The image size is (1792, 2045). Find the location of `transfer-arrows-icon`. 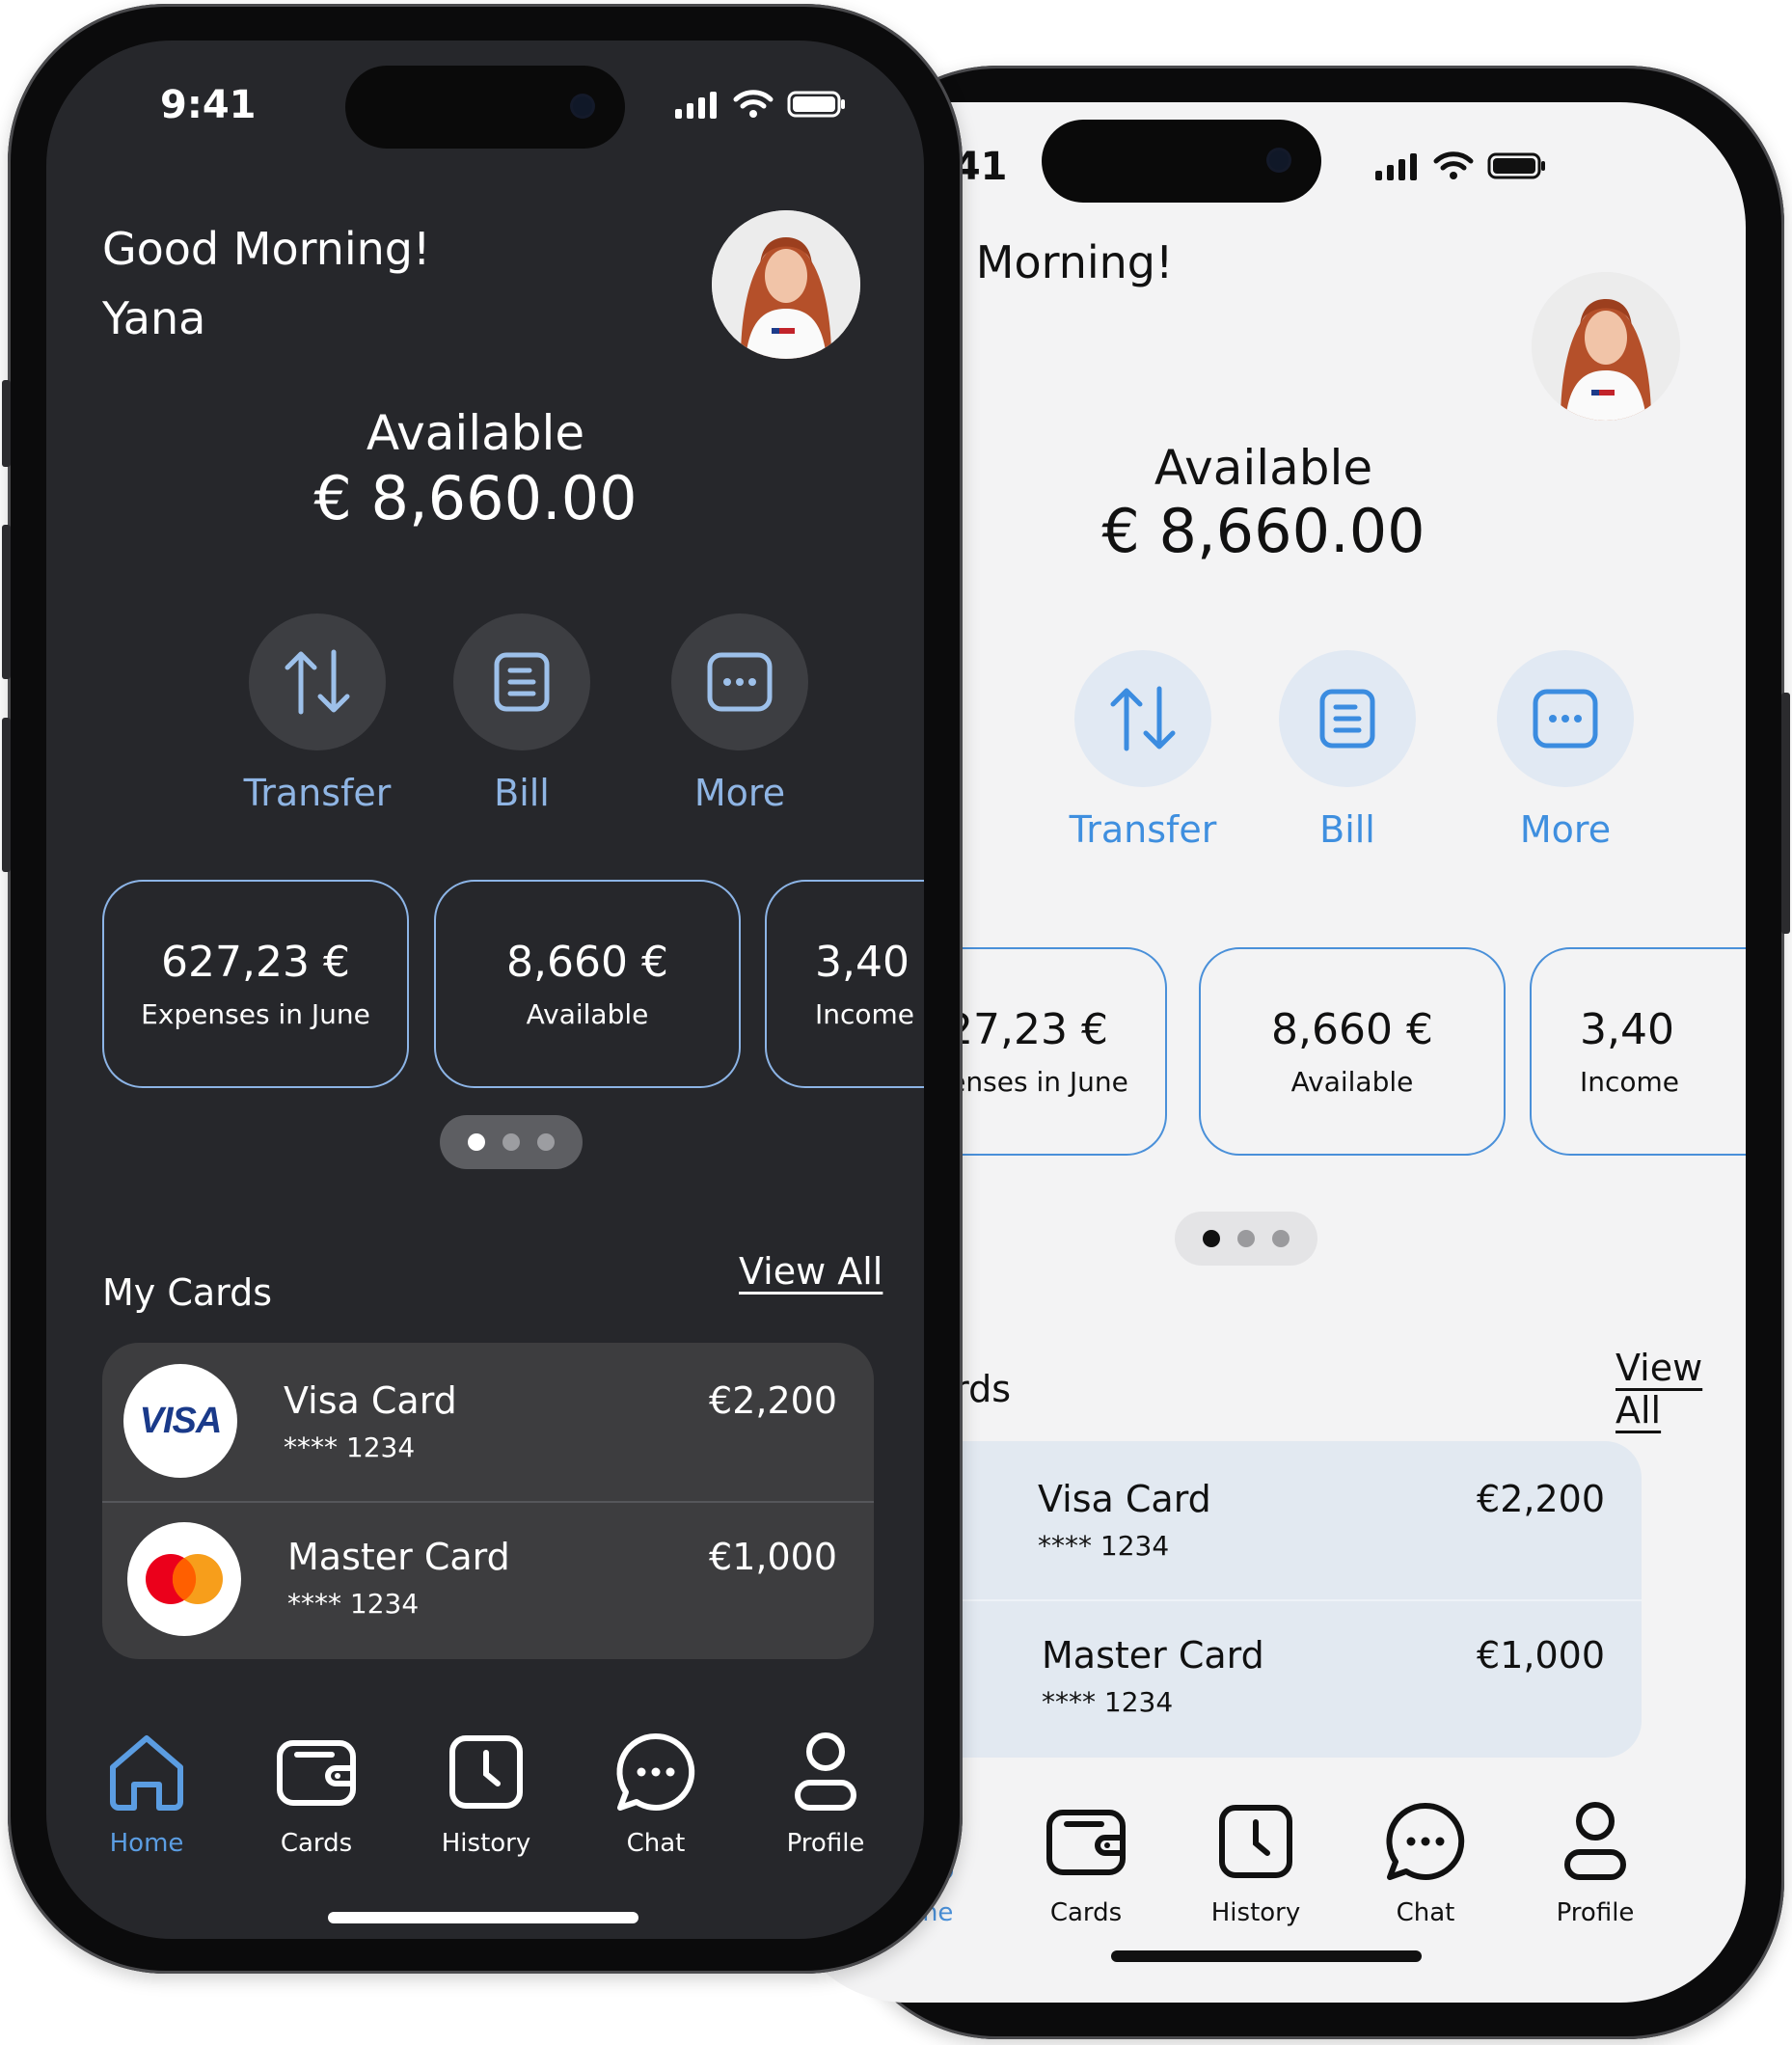

transfer-arrows-icon is located at coordinates (318, 682).